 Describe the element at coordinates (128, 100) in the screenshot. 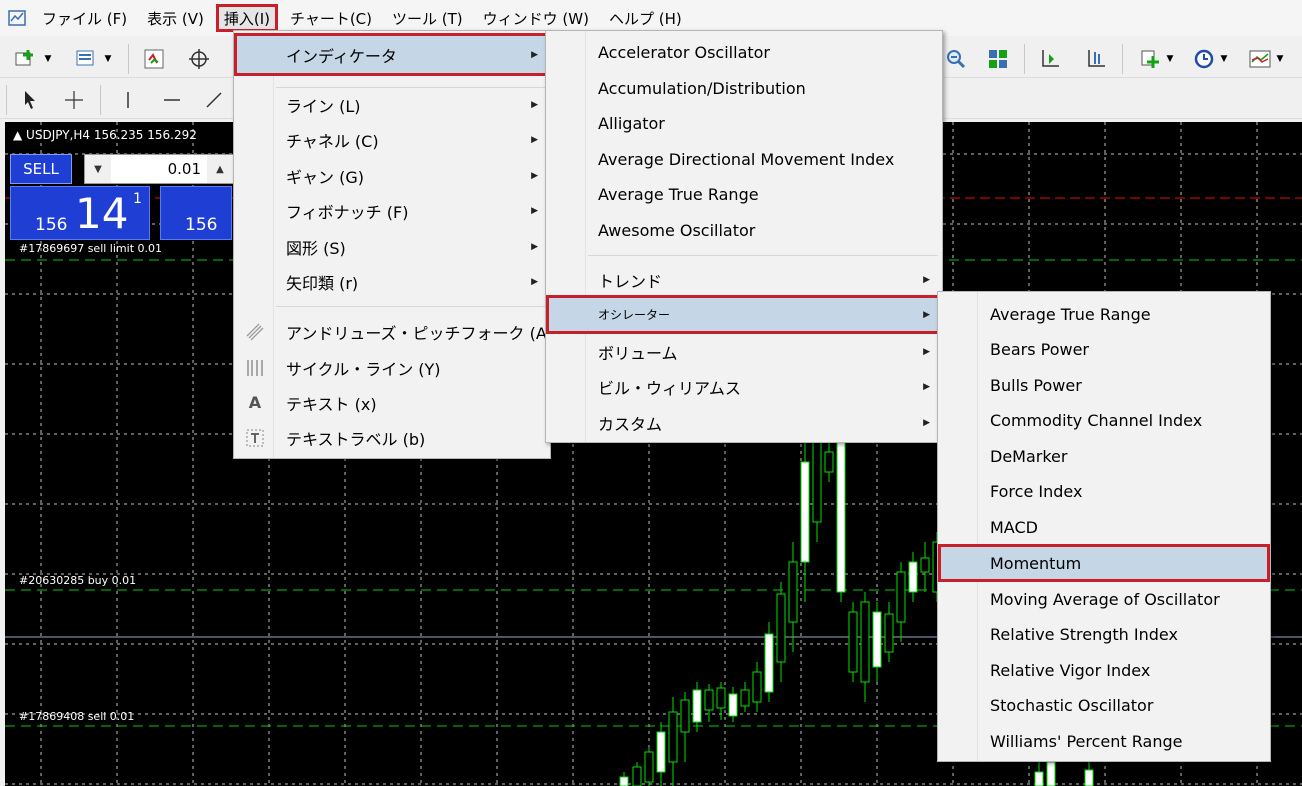

I see `vertical-line-icon` at that location.